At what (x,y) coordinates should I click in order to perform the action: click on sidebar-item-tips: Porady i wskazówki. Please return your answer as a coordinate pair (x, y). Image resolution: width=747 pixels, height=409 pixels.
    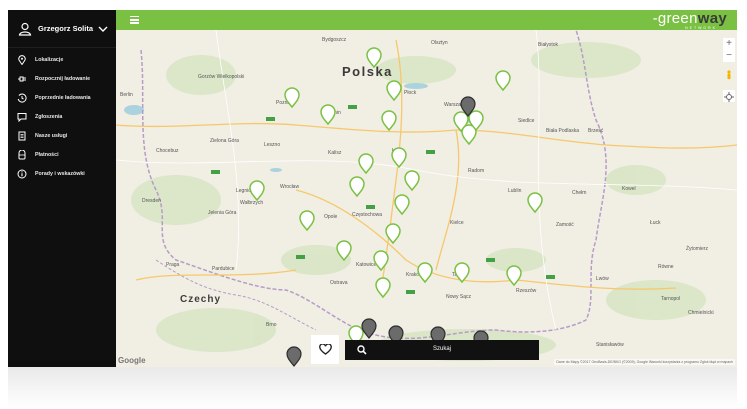
    Looking at the image, I should click on (62, 173).